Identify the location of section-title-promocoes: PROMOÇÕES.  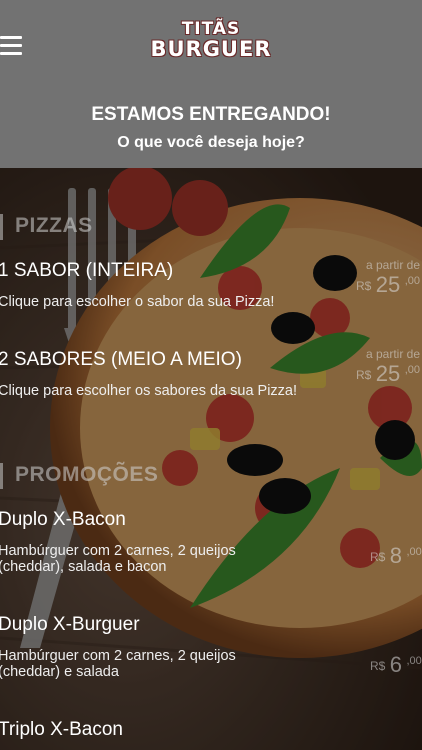
(87, 474).